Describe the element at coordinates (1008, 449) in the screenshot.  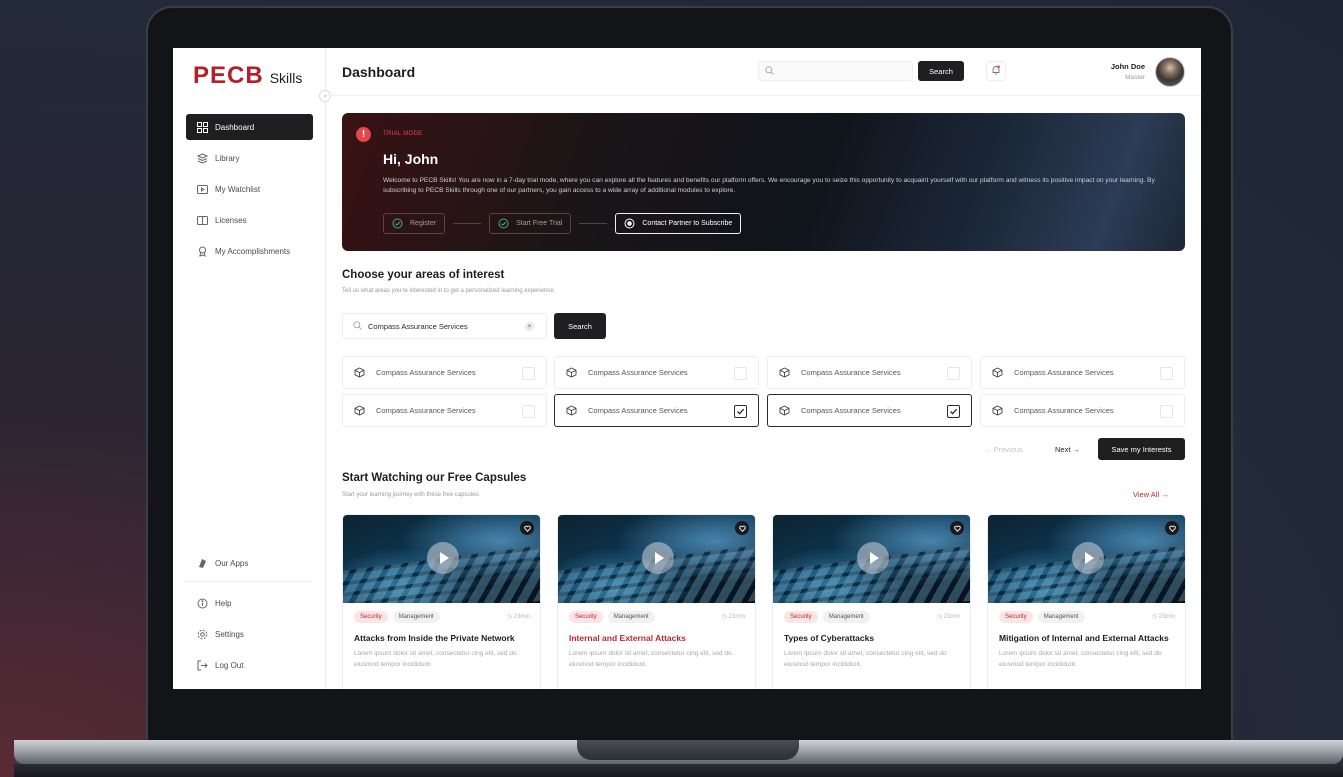
I see `previous-label: Previous` at that location.